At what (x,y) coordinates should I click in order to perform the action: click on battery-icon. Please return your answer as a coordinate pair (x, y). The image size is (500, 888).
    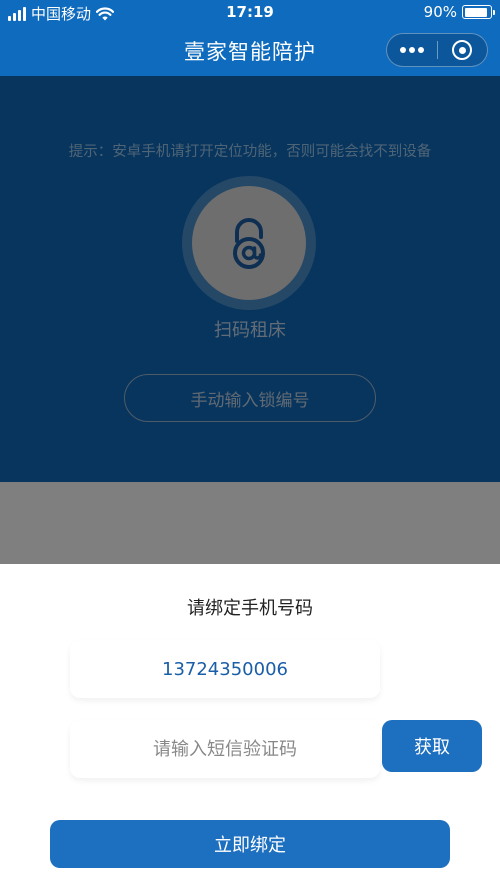
    Looking at the image, I should click on (478, 12).